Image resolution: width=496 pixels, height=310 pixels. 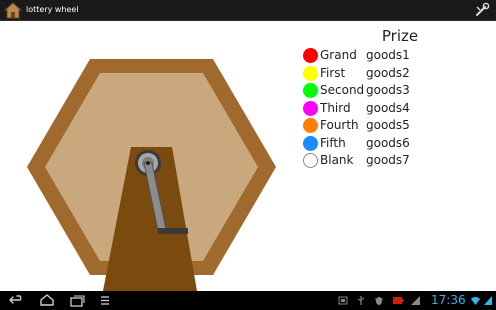 What do you see at coordinates (337, 160) in the screenshot?
I see `prize-name: Blank` at bounding box center [337, 160].